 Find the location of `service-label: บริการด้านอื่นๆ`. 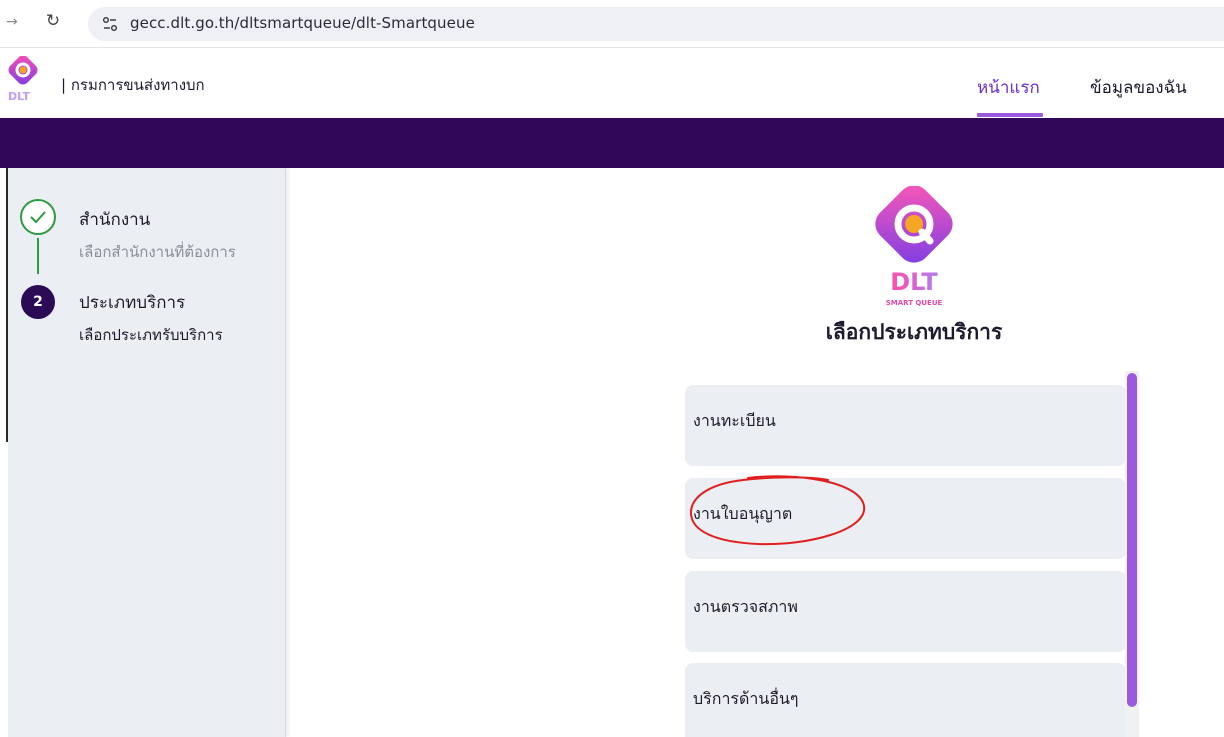

service-label: บริการด้านอื่นๆ is located at coordinates (746, 698).